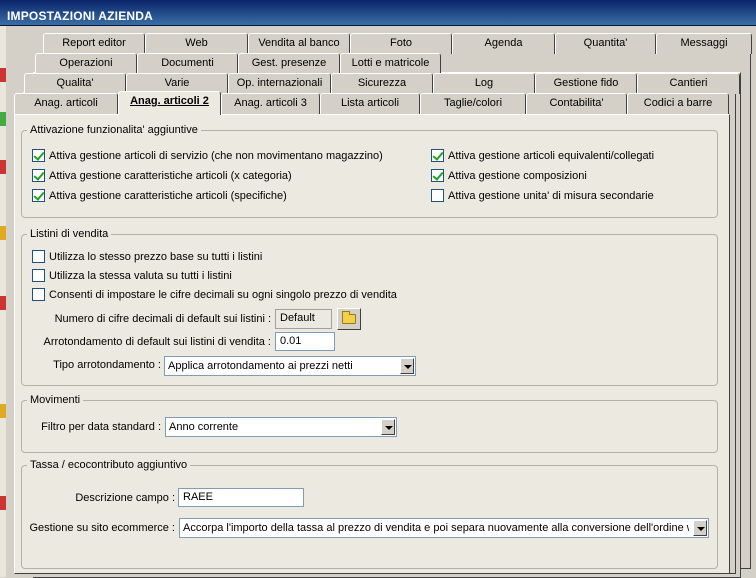  Describe the element at coordinates (260, 366) in the screenshot. I see `select-value: Applica arrotondamento ai prezzi netti` at that location.